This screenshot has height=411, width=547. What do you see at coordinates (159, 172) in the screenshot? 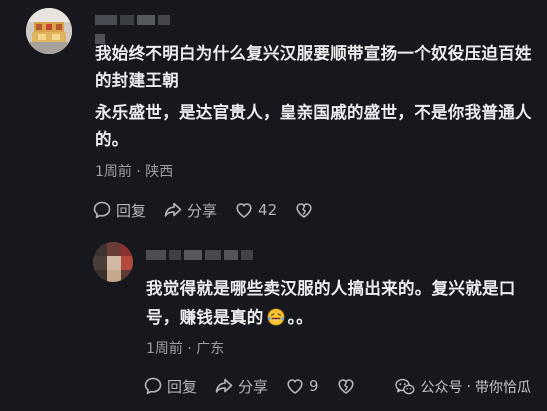
I see `comment-location: 陕西` at bounding box center [159, 172].